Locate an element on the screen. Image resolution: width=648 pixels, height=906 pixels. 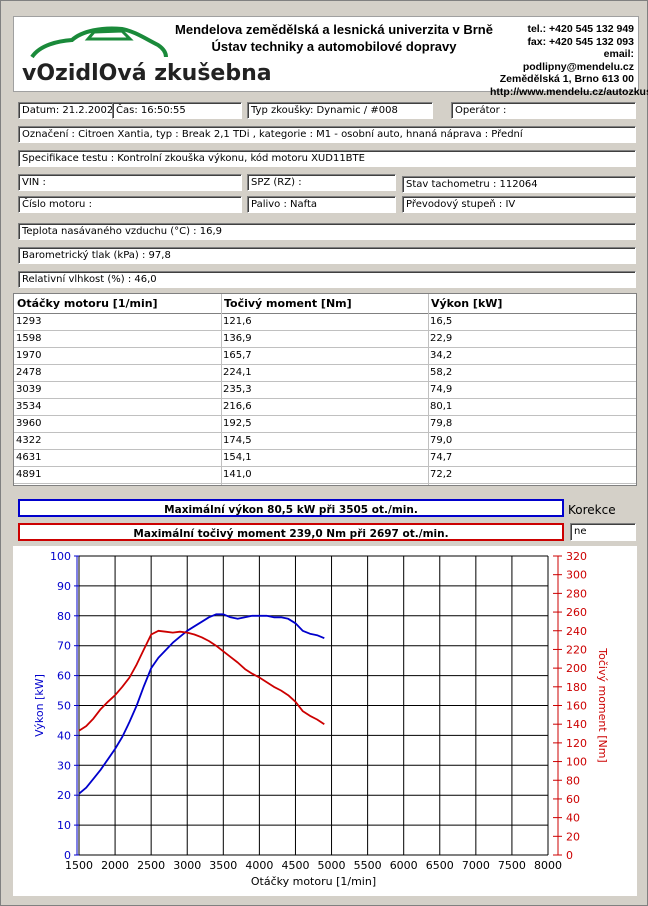
rpm-cell: 1970 is located at coordinates (29, 355).